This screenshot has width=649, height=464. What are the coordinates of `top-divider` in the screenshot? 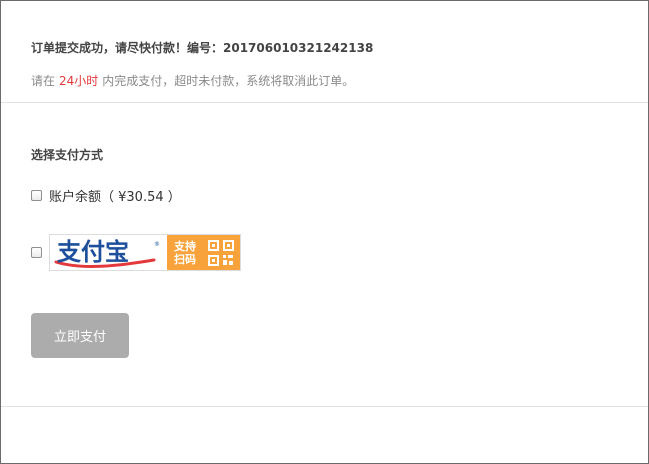 It's located at (324, 102).